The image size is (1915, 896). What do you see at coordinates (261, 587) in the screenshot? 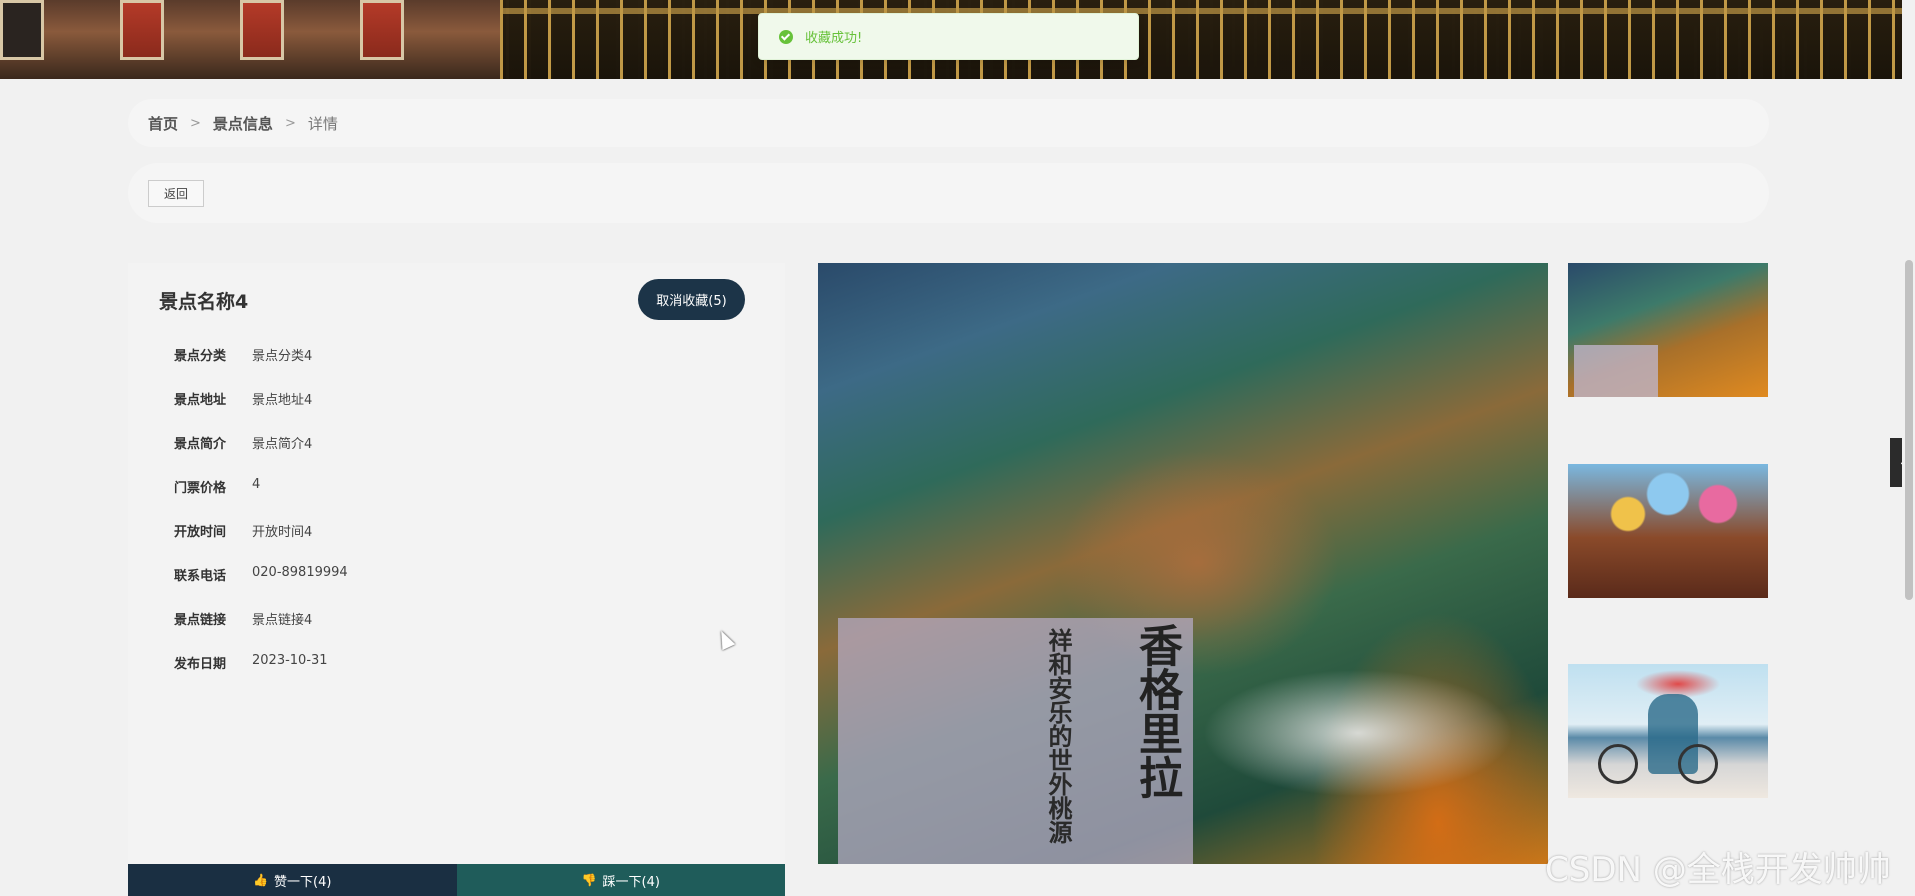
I see `detail-field-row: 联系电话 020-89819994` at bounding box center [261, 587].